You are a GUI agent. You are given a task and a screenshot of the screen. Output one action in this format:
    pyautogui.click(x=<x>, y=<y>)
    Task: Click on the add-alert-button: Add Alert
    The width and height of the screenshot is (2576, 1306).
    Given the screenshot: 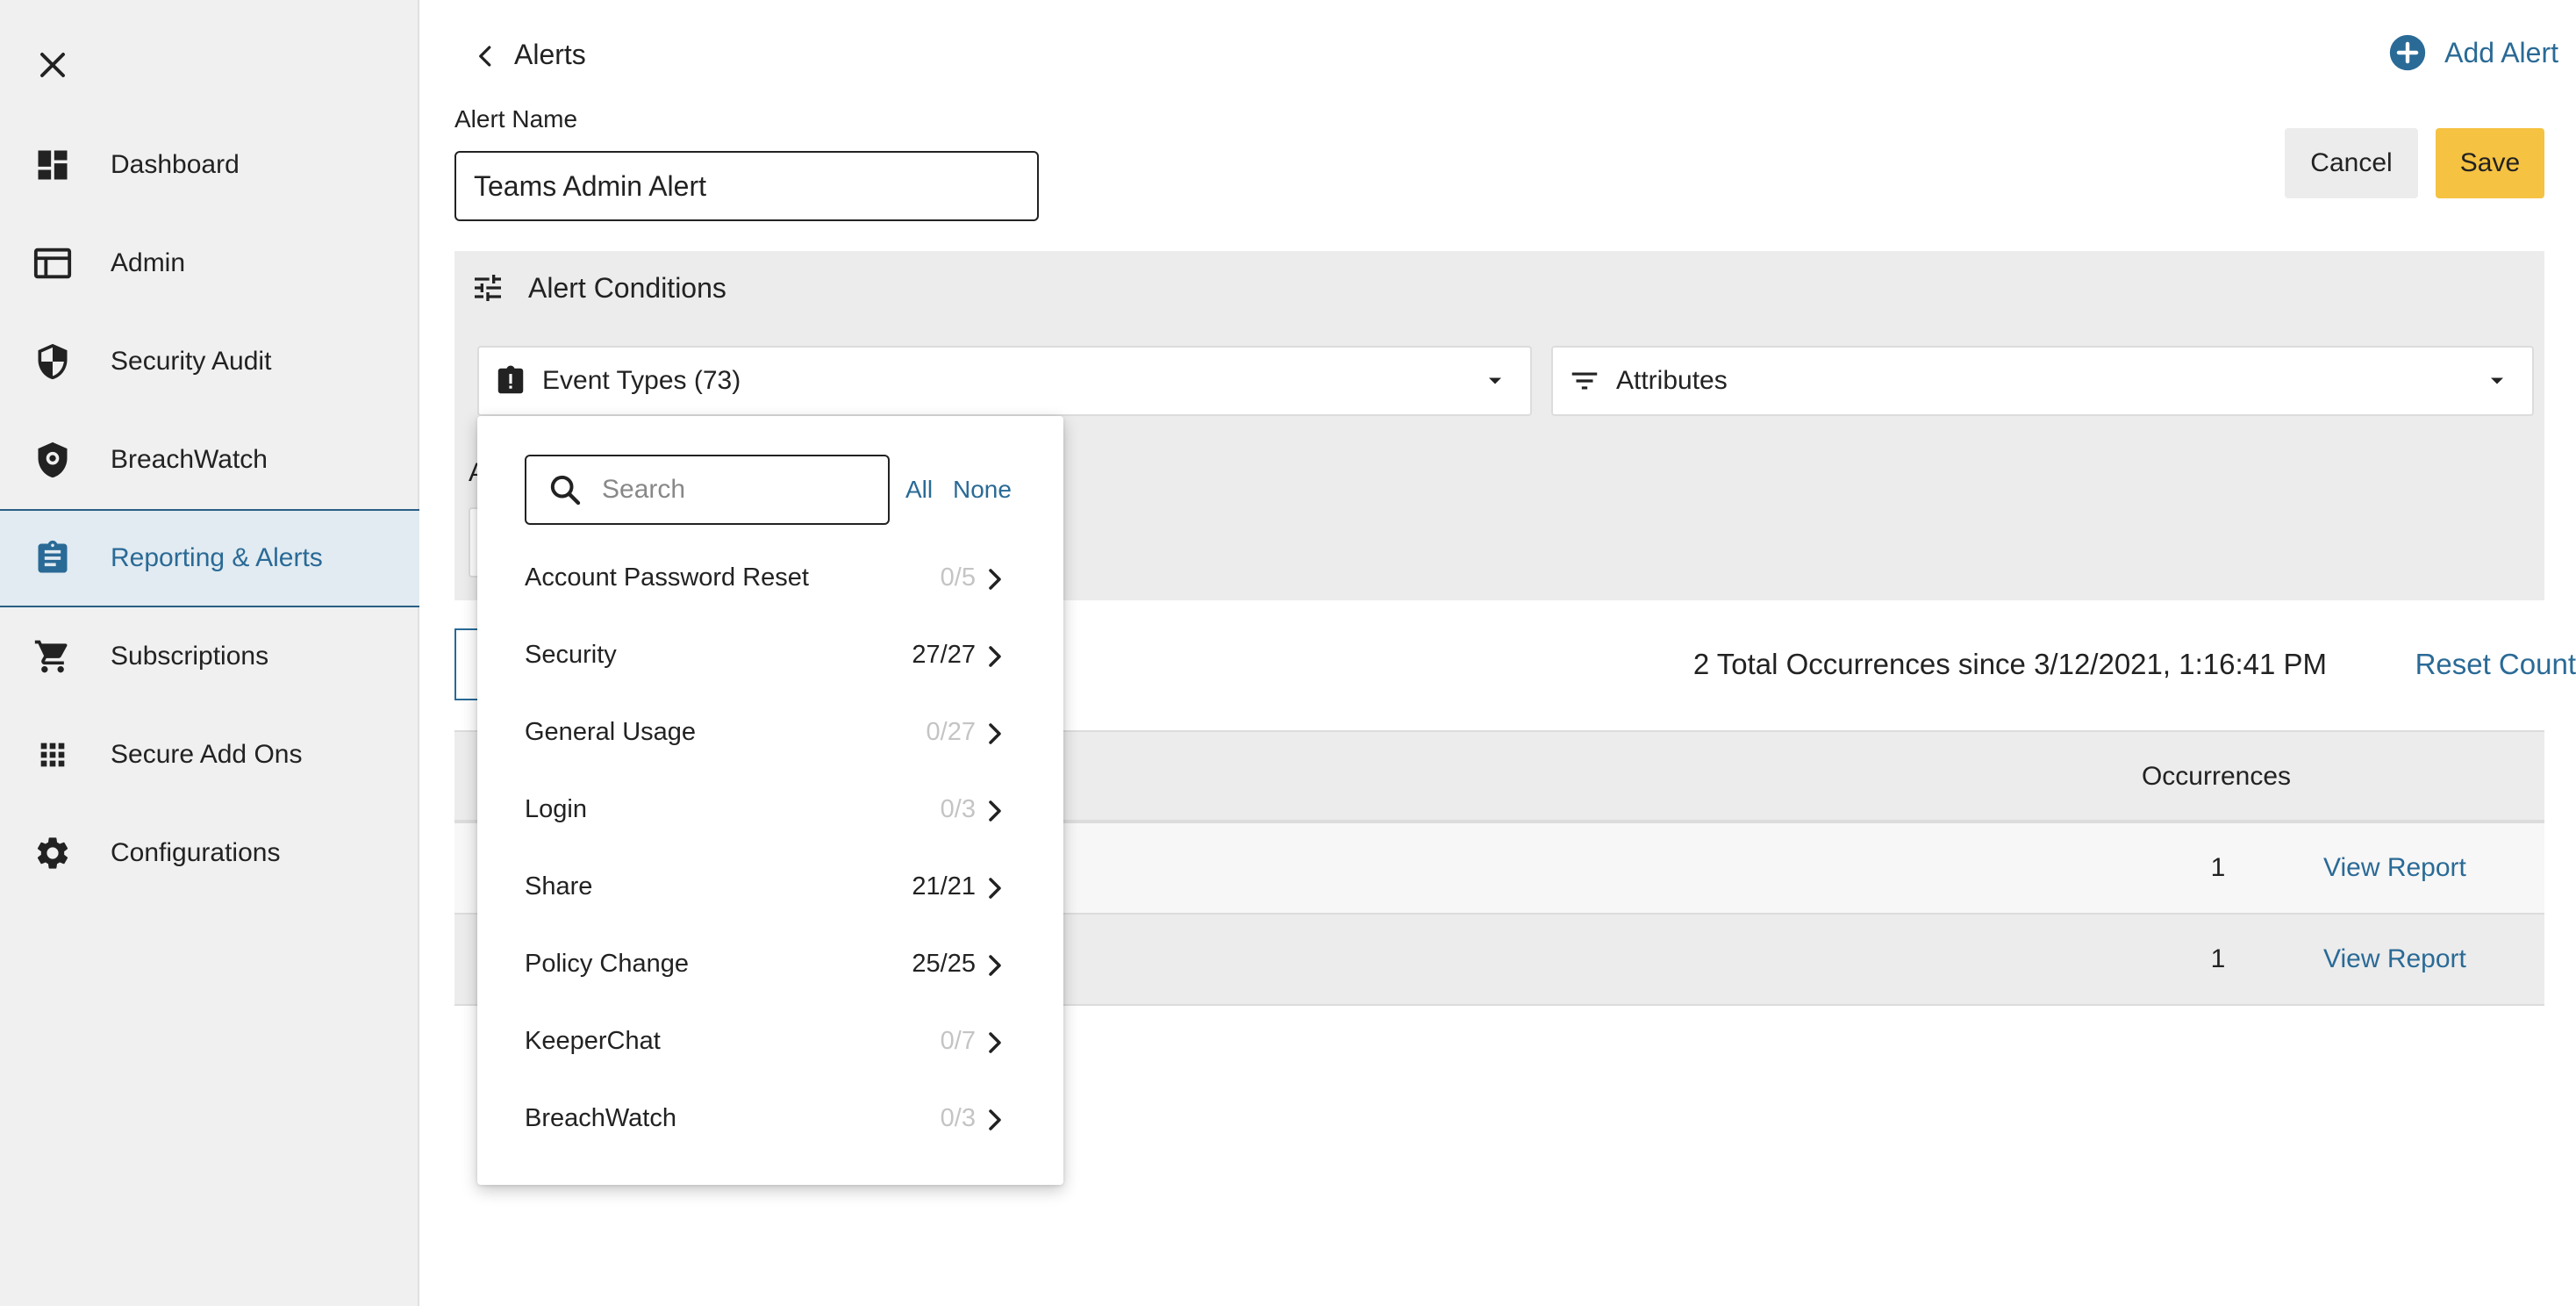 What is the action you would take?
    pyautogui.click(x=2473, y=52)
    